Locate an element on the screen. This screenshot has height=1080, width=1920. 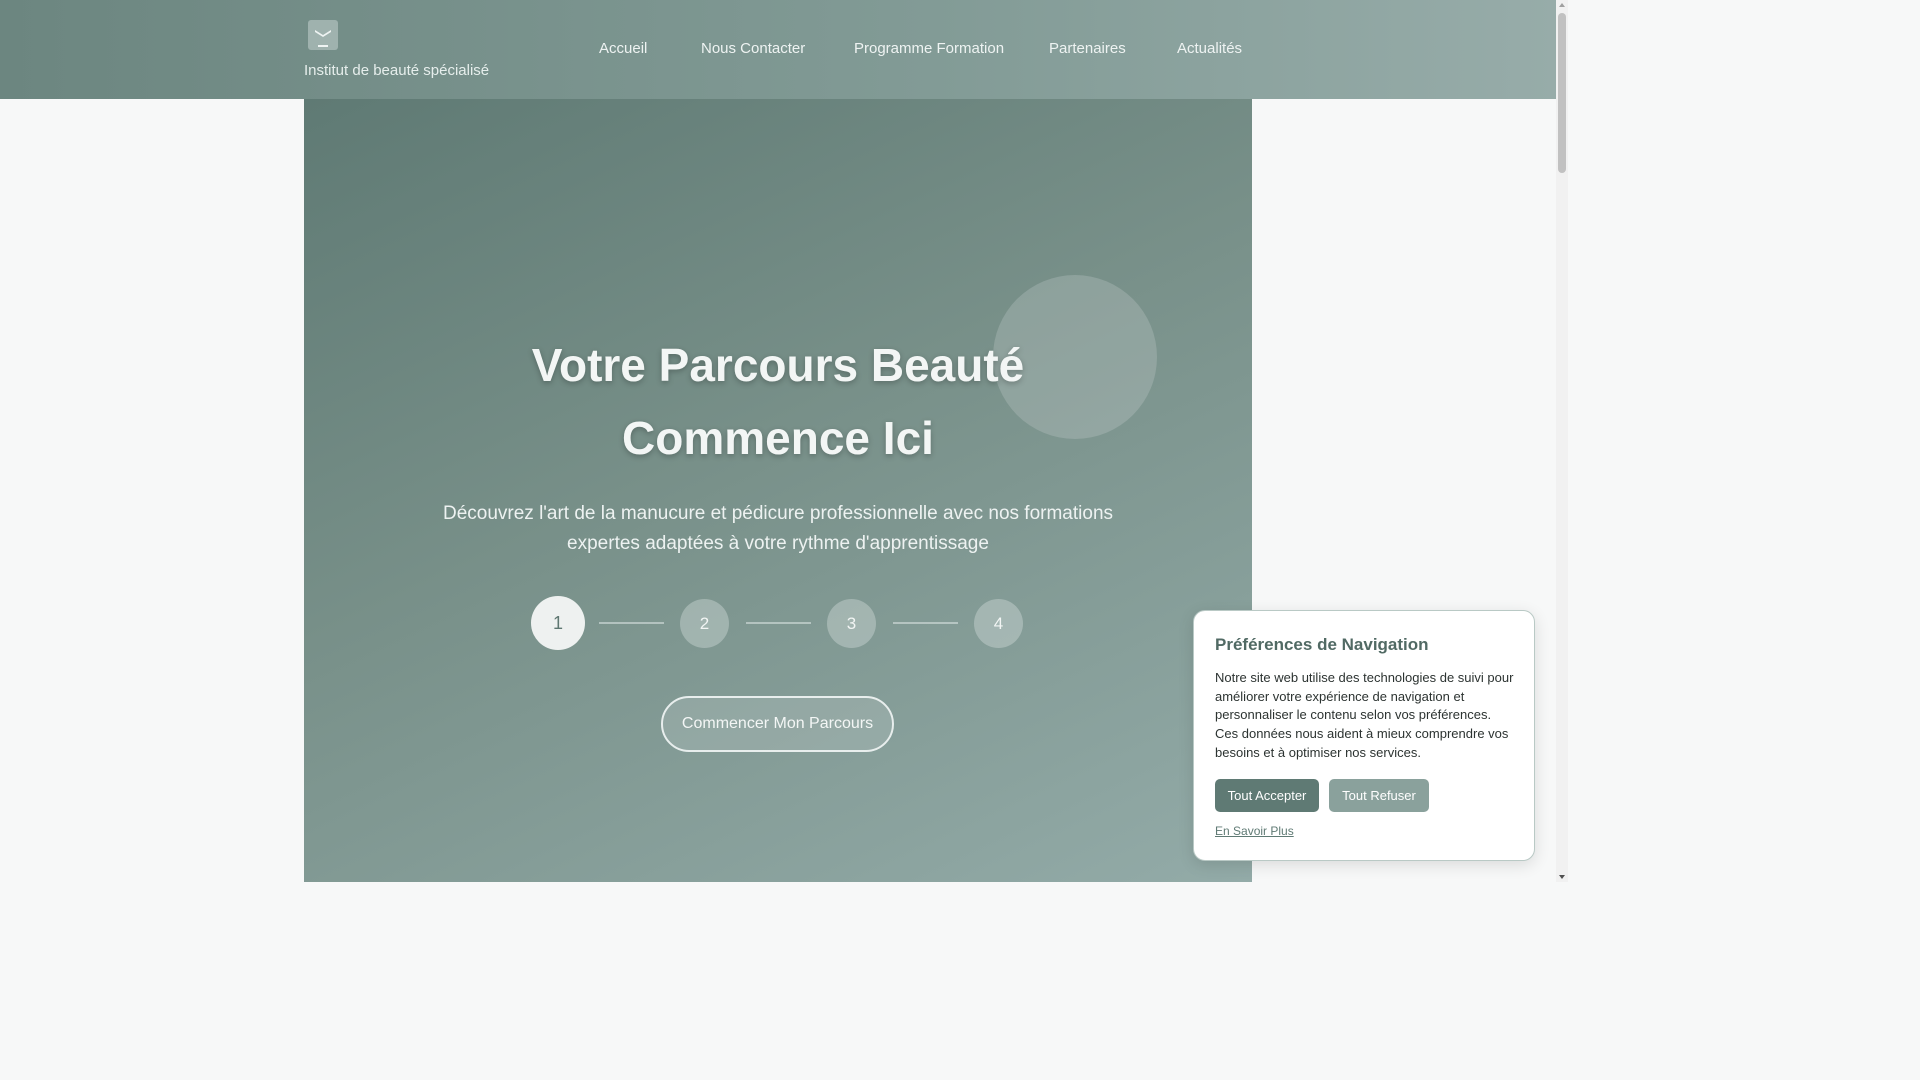
start-journey-button: Commencer Mon Parcours is located at coordinates (777, 724).